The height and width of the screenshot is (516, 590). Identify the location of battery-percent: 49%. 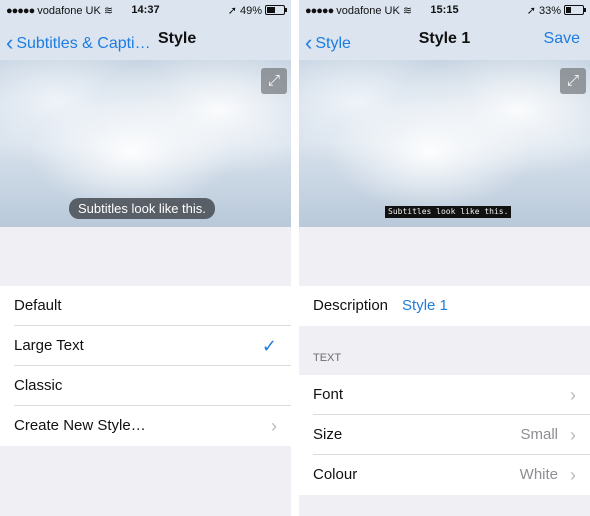
(250, 11).